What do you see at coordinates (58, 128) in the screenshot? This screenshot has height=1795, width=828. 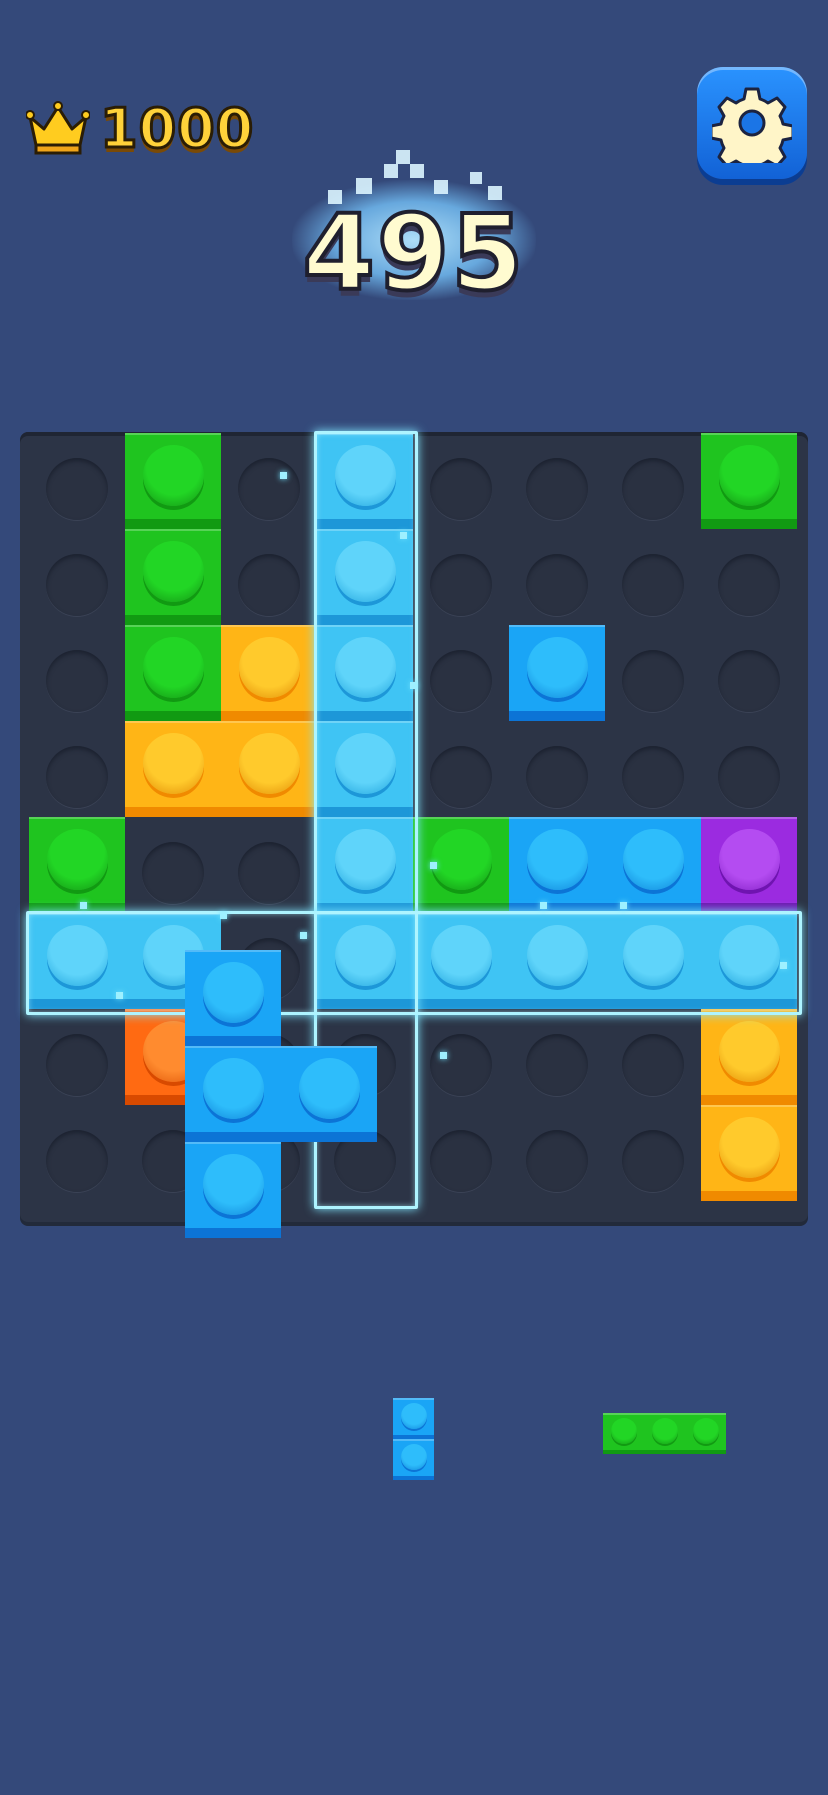 I see `crown-icon` at bounding box center [58, 128].